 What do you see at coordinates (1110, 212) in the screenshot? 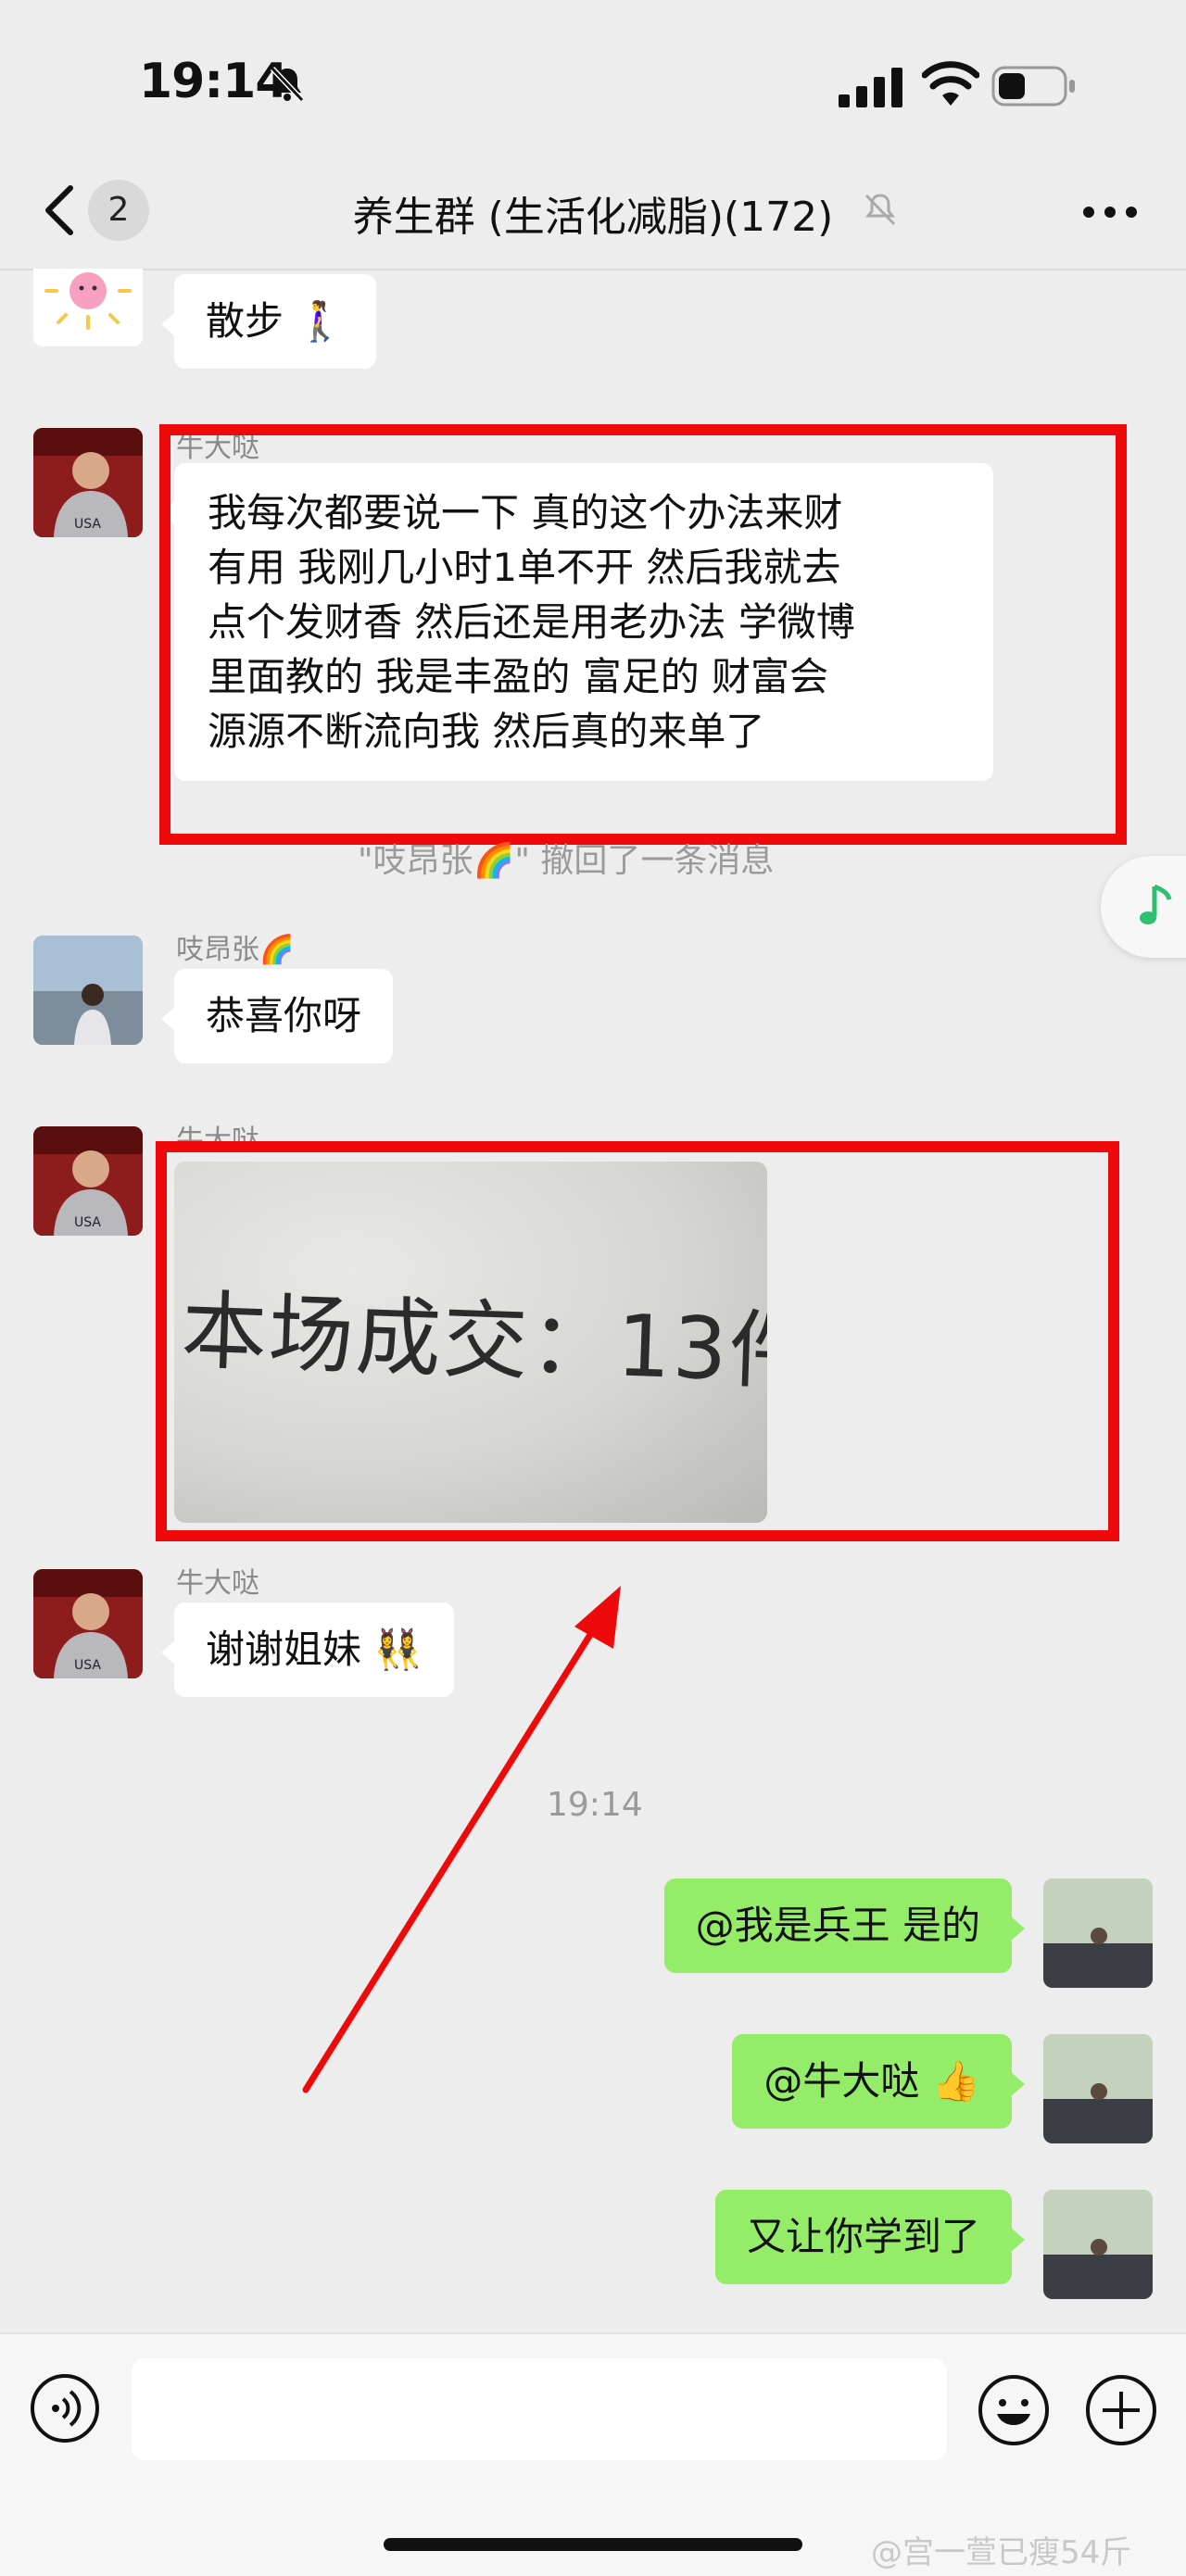
I see `more-icon` at bounding box center [1110, 212].